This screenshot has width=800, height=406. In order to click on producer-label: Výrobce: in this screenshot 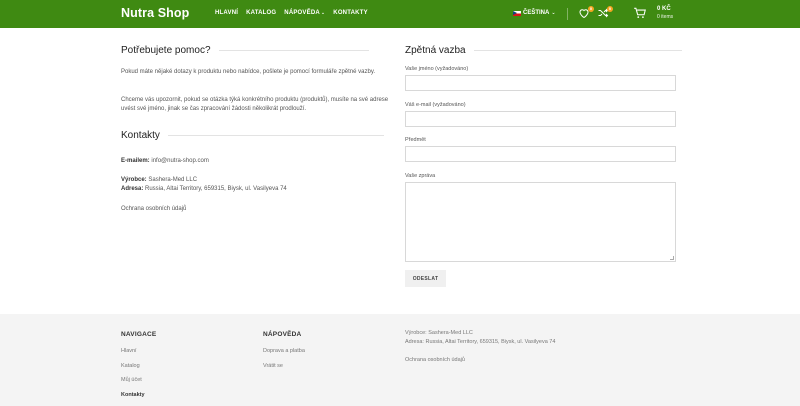, I will do `click(134, 180)`.